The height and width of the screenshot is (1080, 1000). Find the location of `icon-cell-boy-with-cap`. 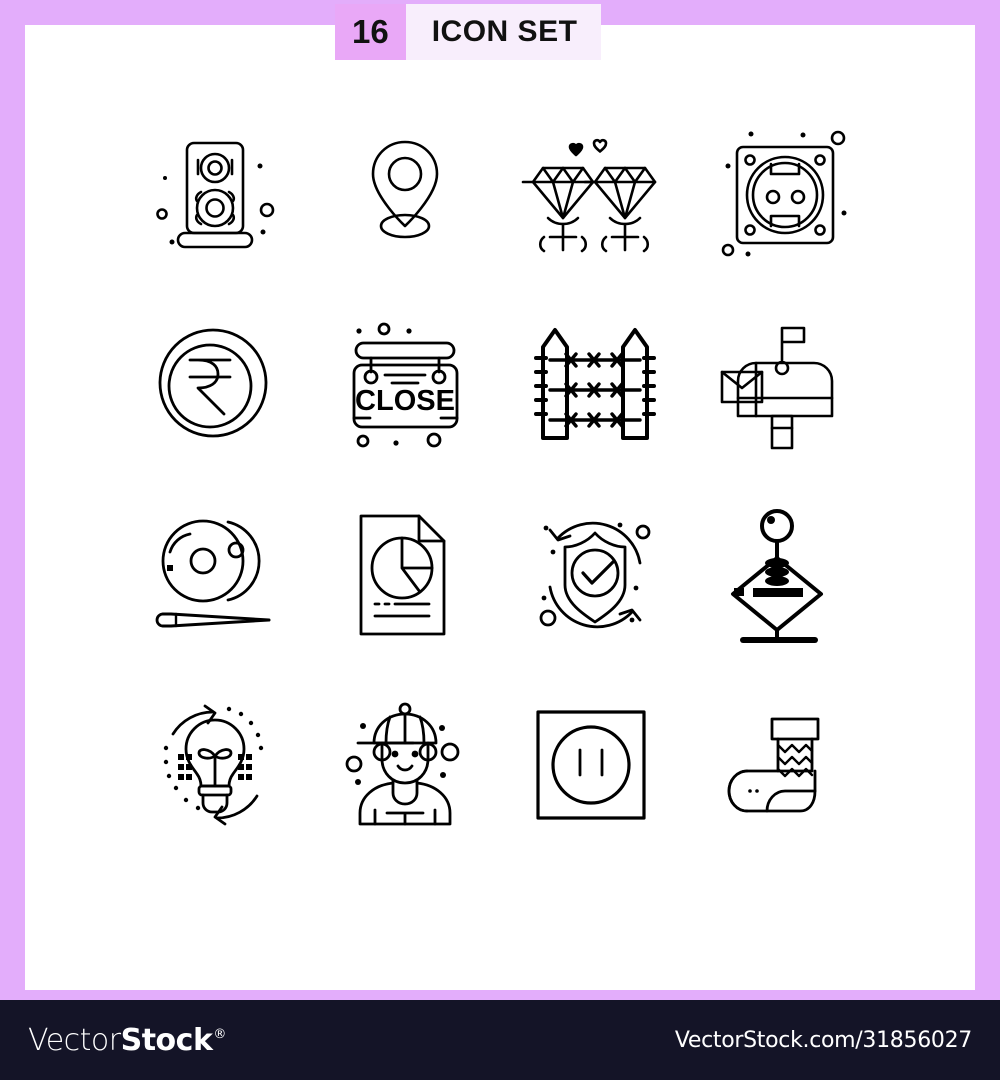

icon-cell-boy-with-cap is located at coordinates (405, 765).